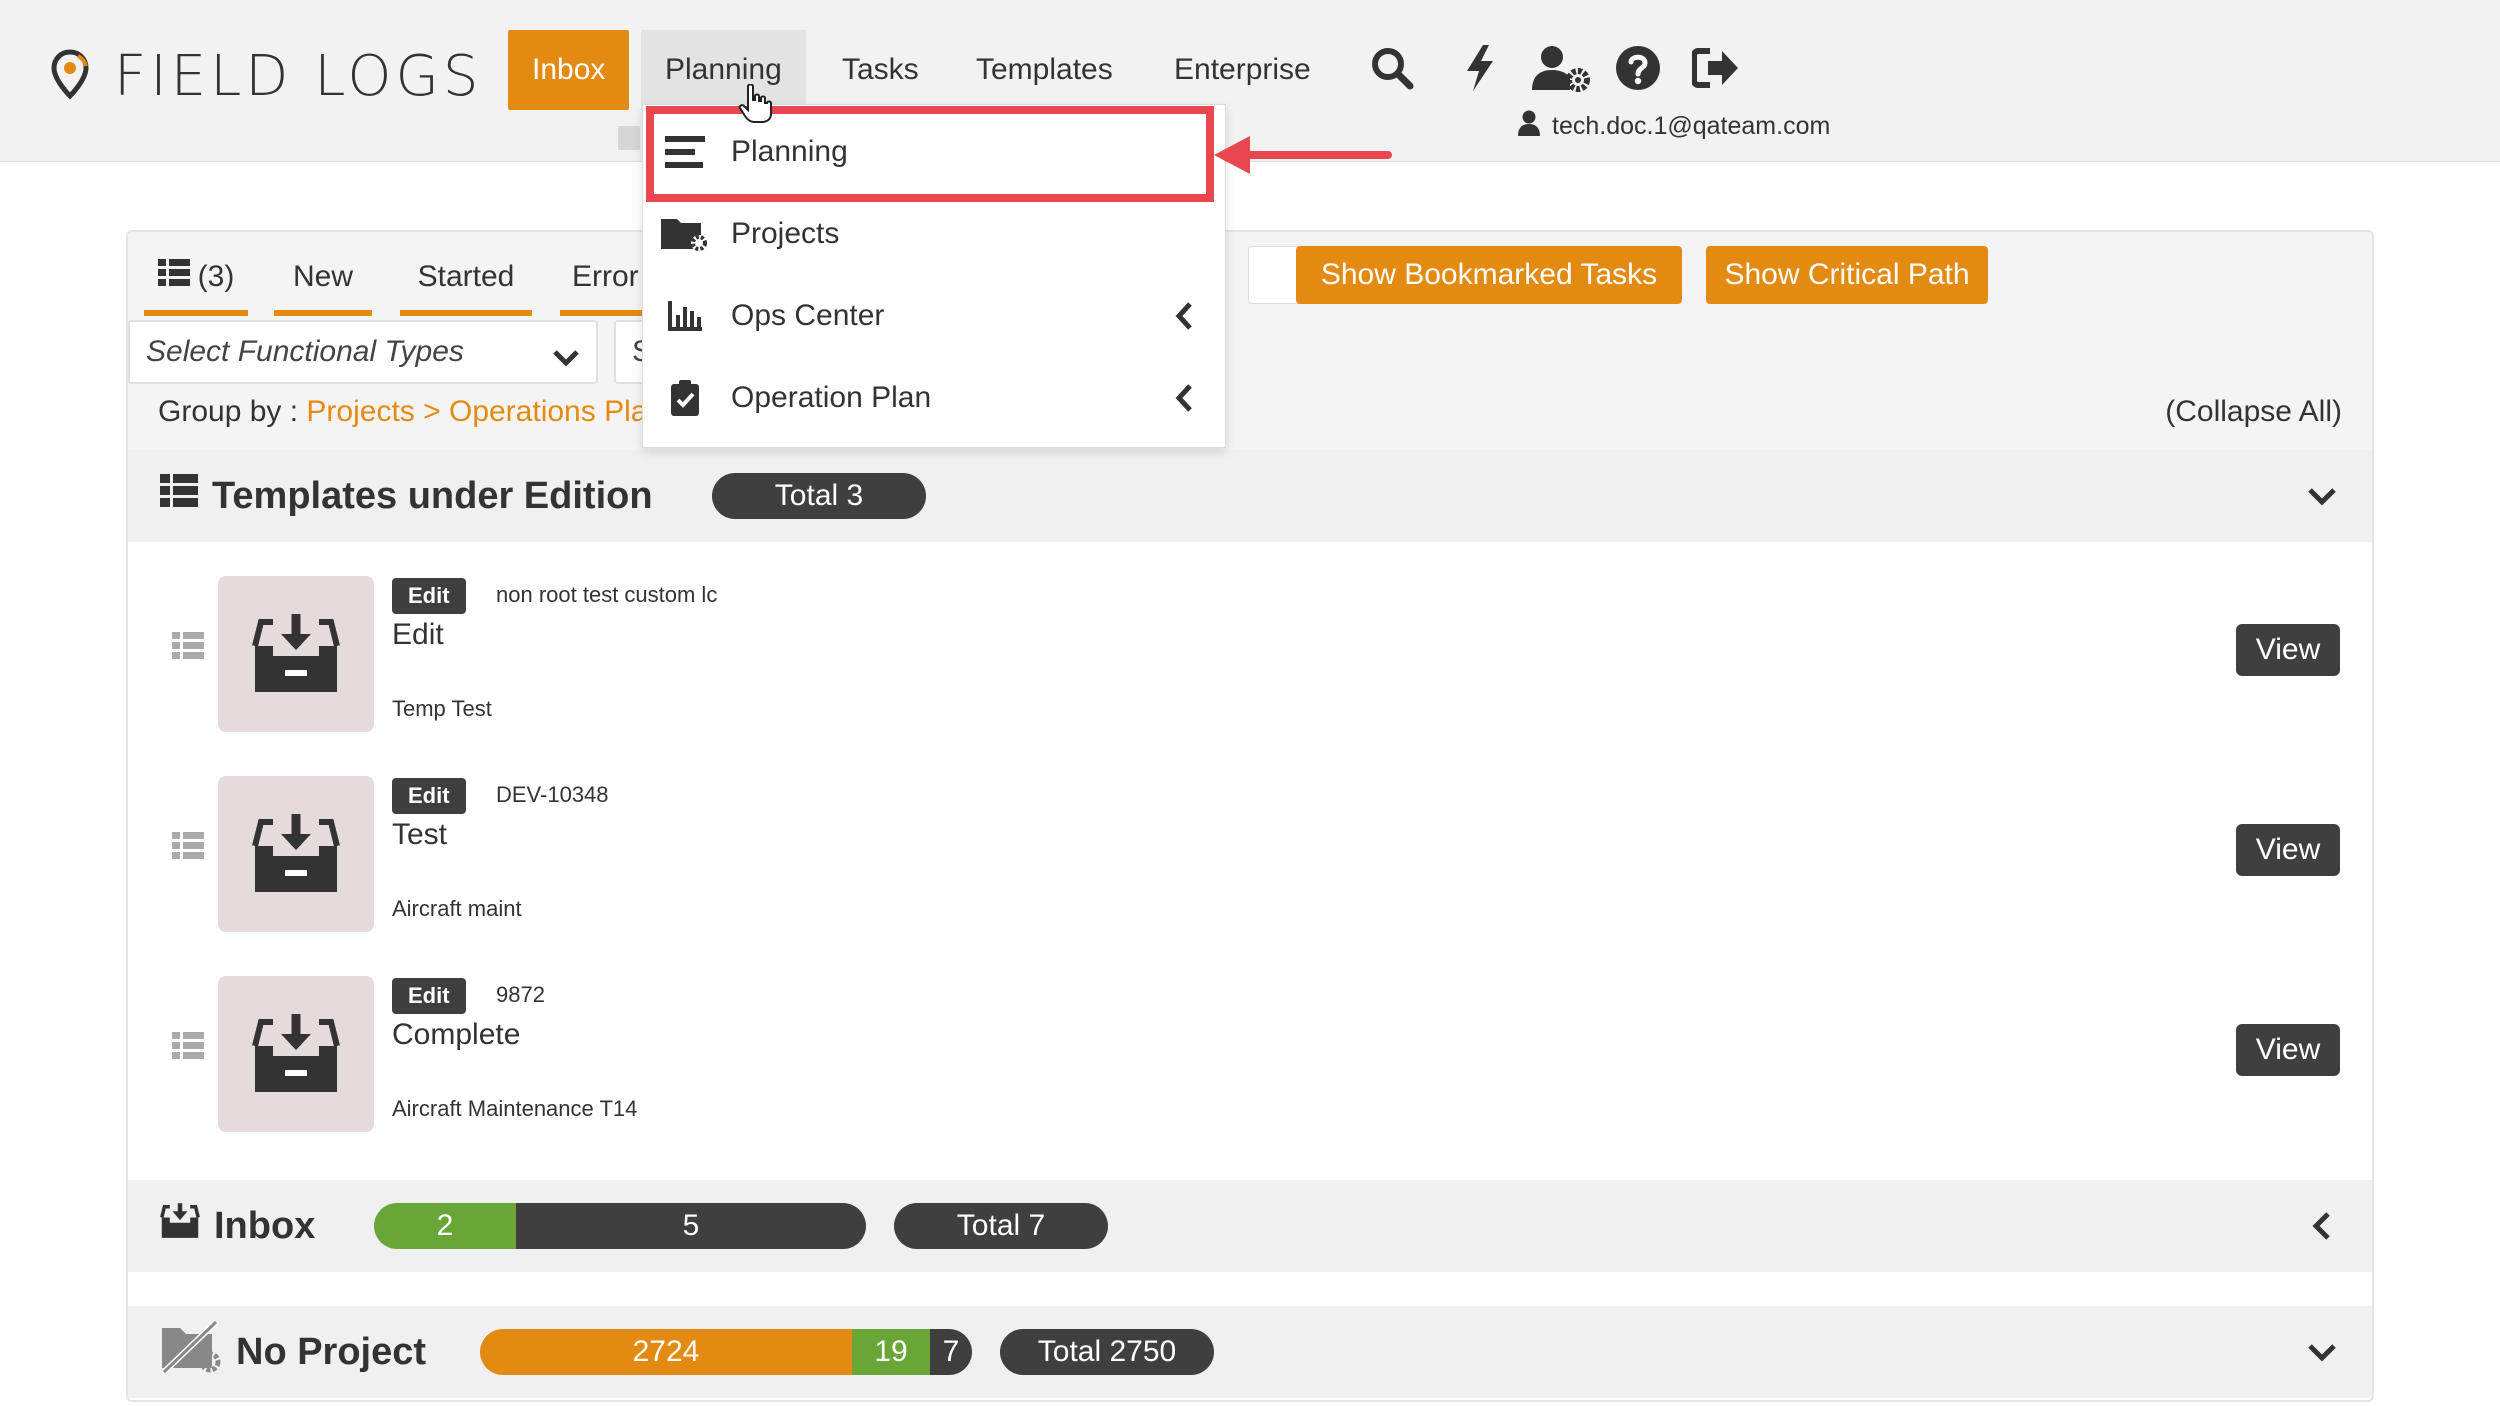  Describe the element at coordinates (951, 1352) in the screenshot. I see `progress-segment-other: 7` at that location.